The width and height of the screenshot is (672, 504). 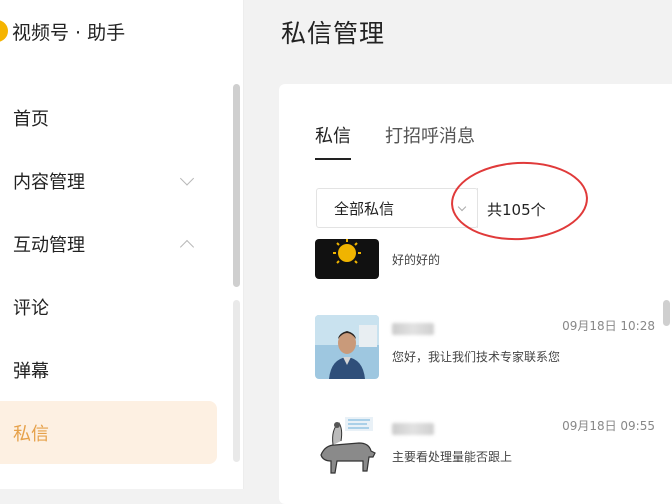 I want to click on brand-title: 视频号 · 助手, so click(x=69, y=32).